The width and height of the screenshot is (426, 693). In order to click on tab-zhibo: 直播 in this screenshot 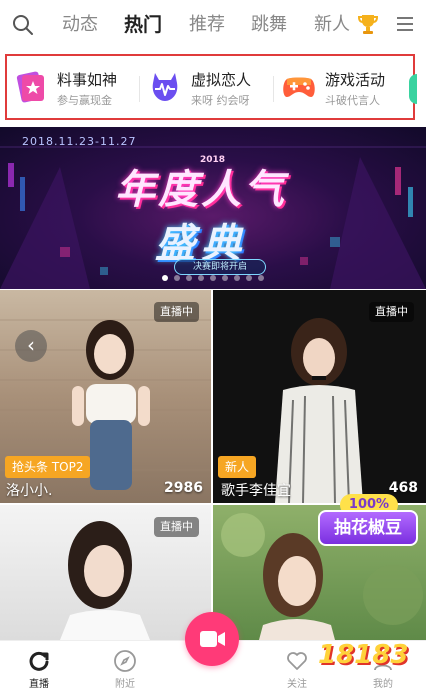, I will do `click(39, 669)`.